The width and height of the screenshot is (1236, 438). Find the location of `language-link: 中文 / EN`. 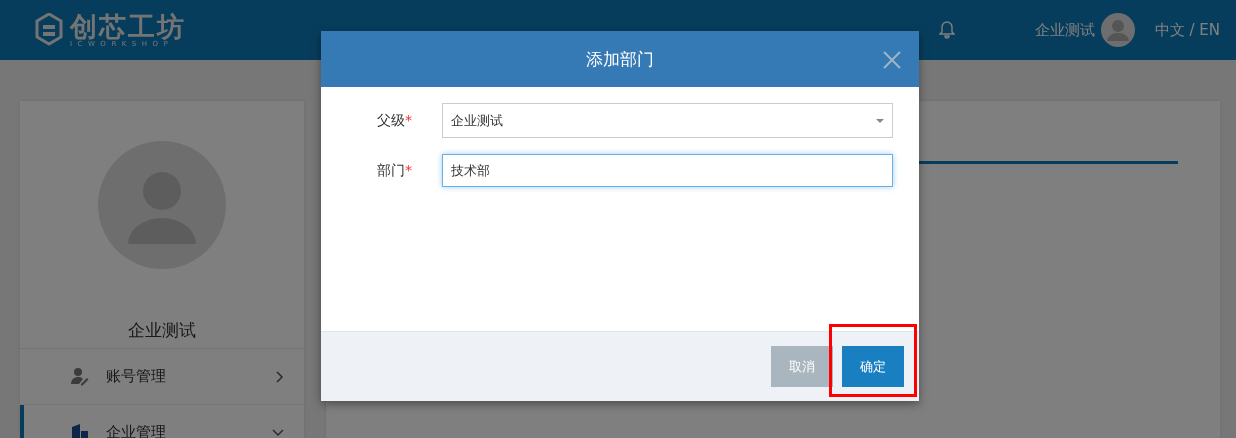

language-link: 中文 / EN is located at coordinates (1187, 30).